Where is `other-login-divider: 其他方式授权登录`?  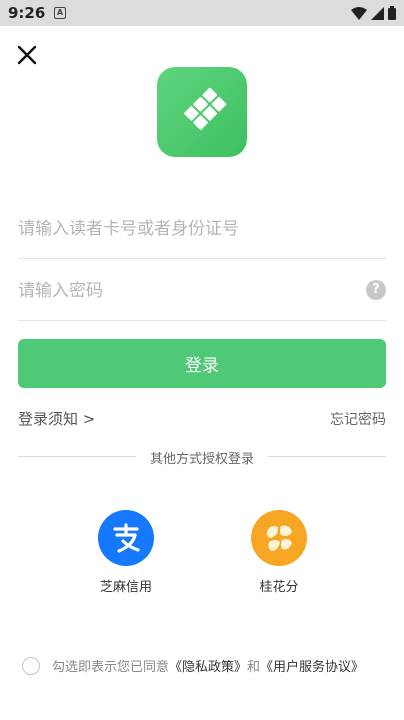 other-login-divider: 其他方式授权登录 is located at coordinates (202, 457).